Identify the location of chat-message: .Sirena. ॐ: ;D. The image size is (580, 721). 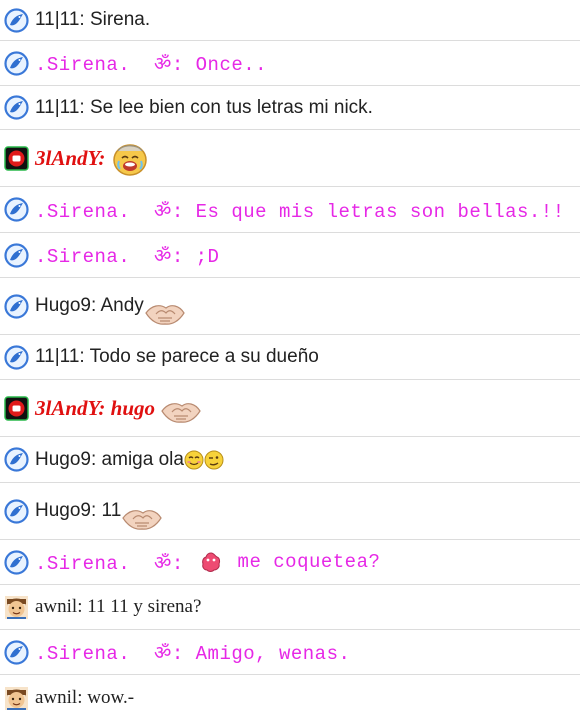
(290, 255).